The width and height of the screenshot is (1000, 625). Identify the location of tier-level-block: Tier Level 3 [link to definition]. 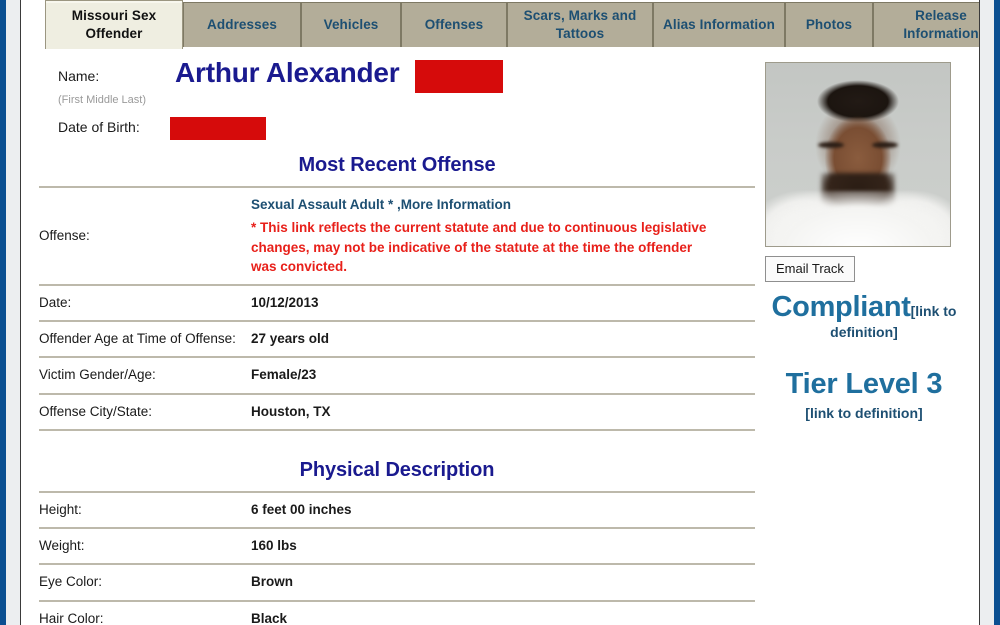
(864, 394).